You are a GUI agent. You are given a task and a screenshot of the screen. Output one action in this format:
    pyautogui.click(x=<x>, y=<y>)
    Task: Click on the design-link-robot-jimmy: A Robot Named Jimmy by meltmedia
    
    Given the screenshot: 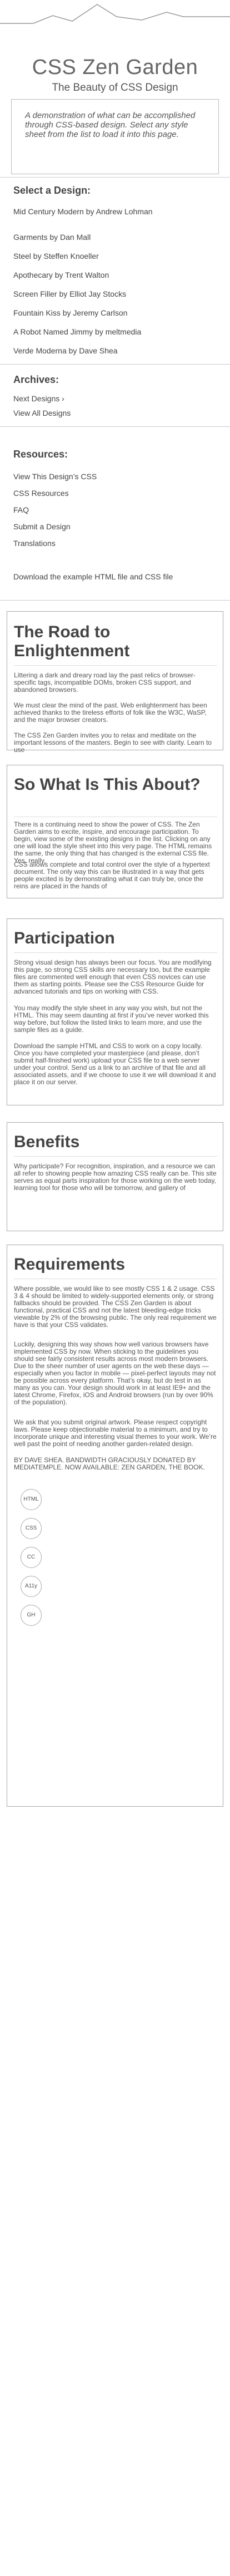 What is the action you would take?
    pyautogui.click(x=115, y=332)
    